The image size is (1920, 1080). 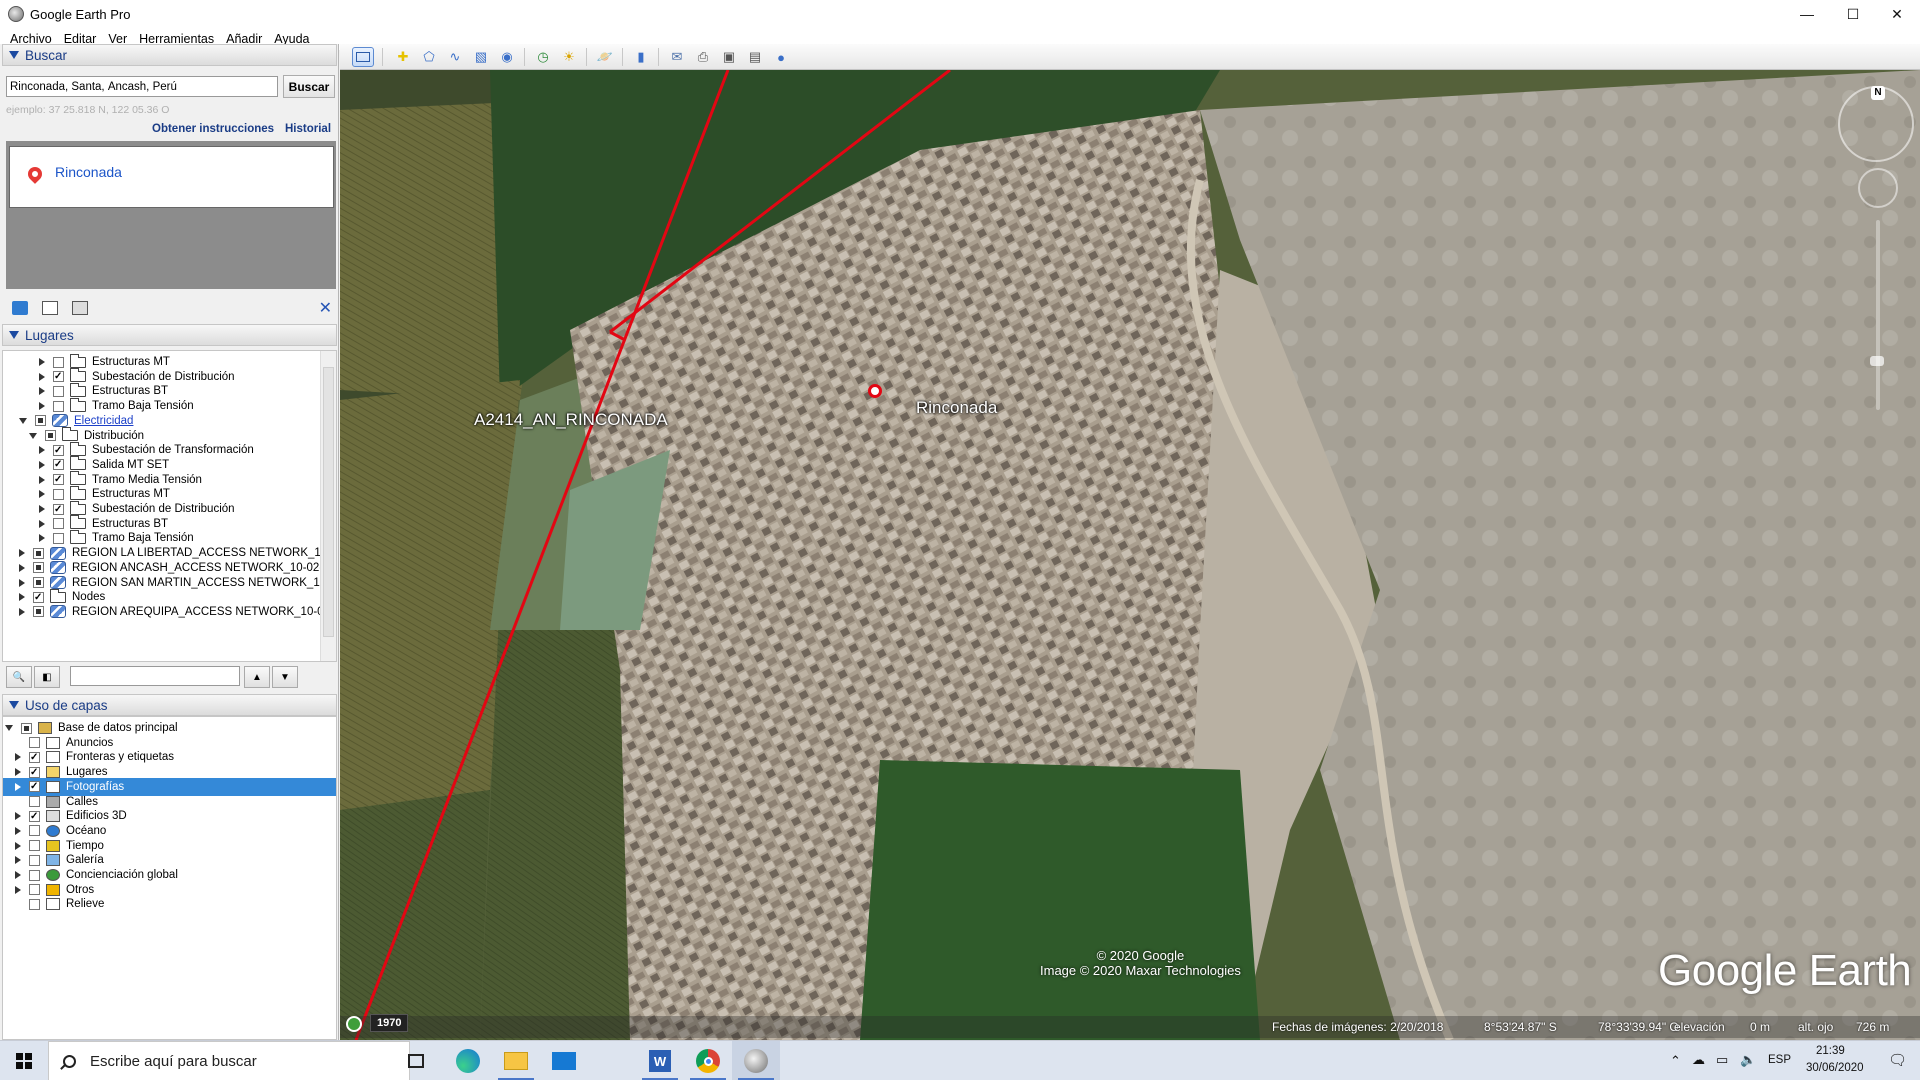 What do you see at coordinates (956, 408) in the screenshot?
I see `placemark-label: Rinconada` at bounding box center [956, 408].